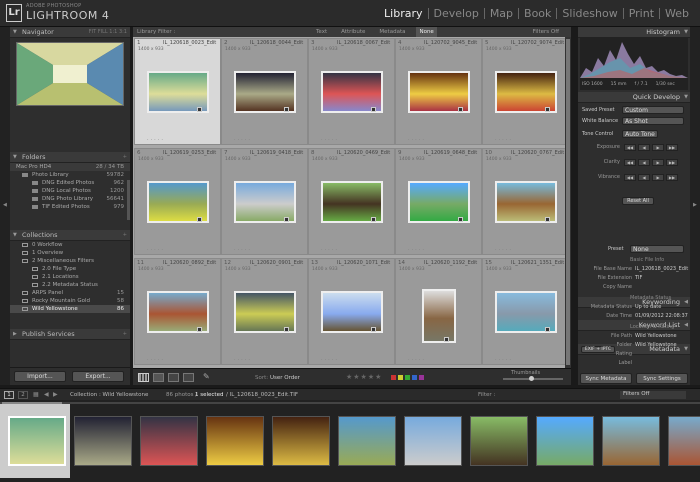 Image resolution: width=700 pixels, height=482 pixels. I want to click on grid-cell: 7 IL_120619_0418_Edit 1400 x 933 ·····, so click(264, 201).